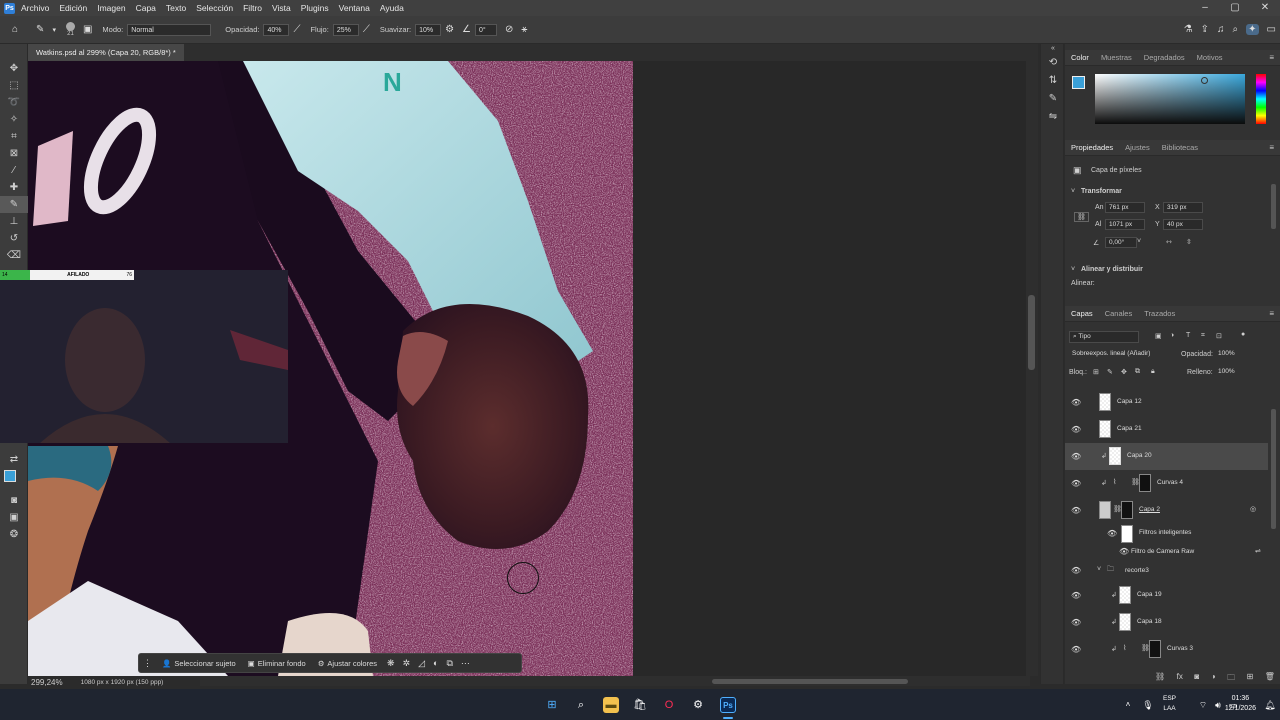  I want to click on layer-row: 👁︎ ↲ ⌇ ⛓ Curvas 4, so click(1166, 483).